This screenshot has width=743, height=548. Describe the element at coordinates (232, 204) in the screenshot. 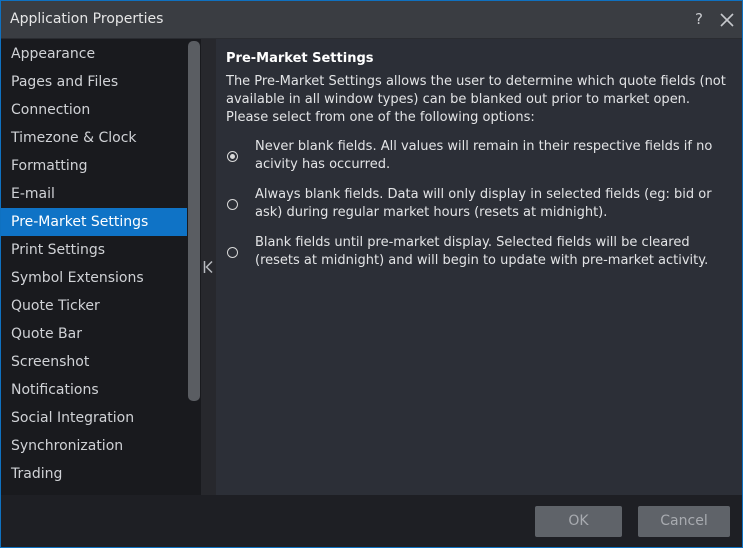

I see `radio-always-blank` at that location.